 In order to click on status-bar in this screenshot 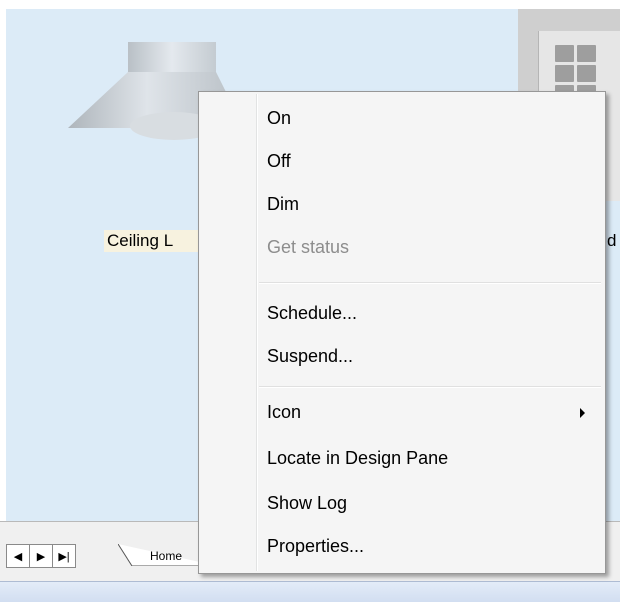, I will do `click(310, 591)`.